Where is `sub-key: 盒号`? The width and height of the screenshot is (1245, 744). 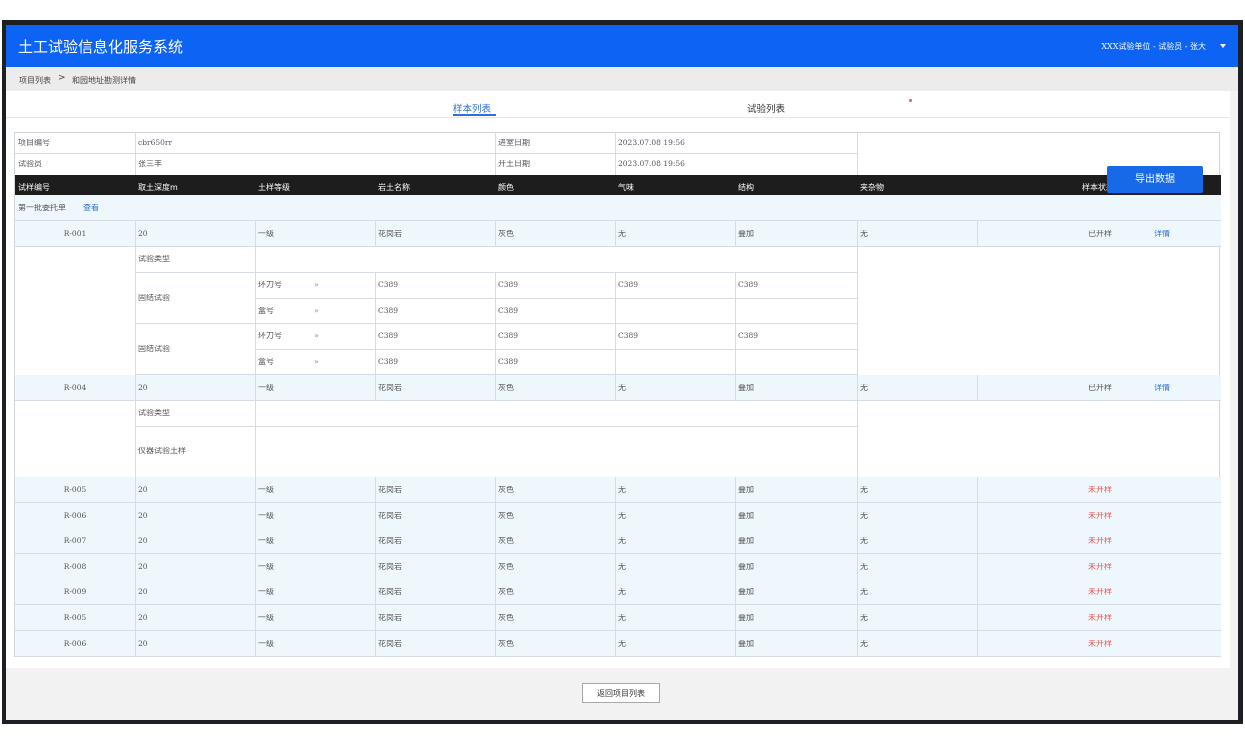
sub-key: 盒号 is located at coordinates (266, 311).